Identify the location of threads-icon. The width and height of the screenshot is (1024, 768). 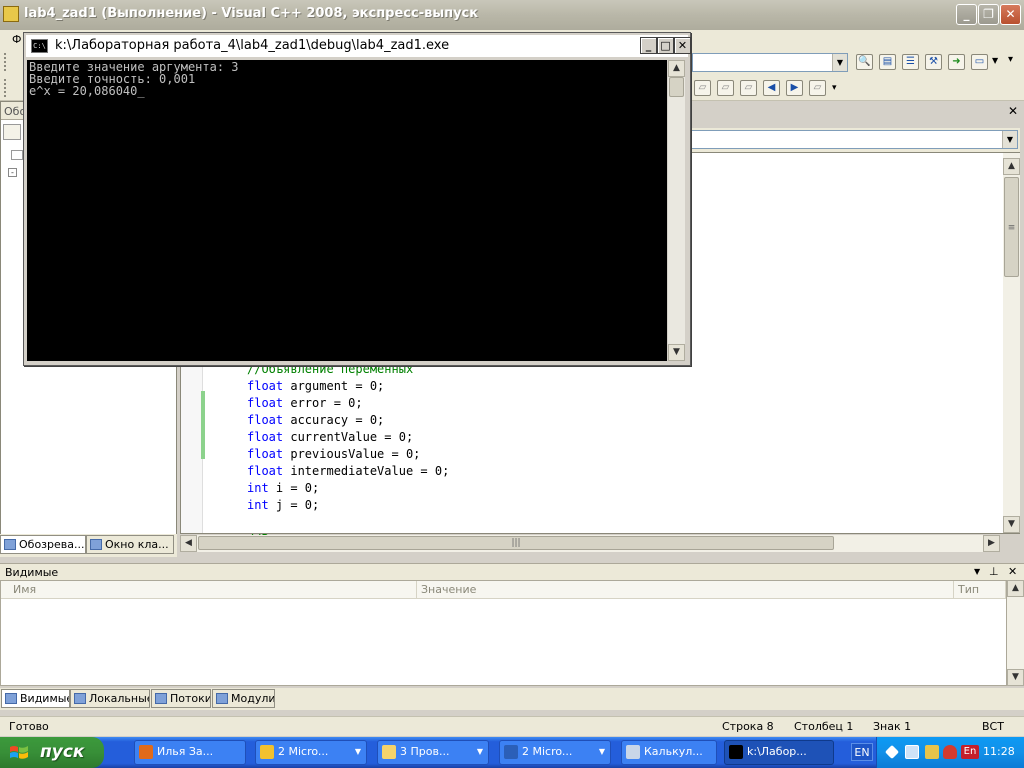
(161, 698).